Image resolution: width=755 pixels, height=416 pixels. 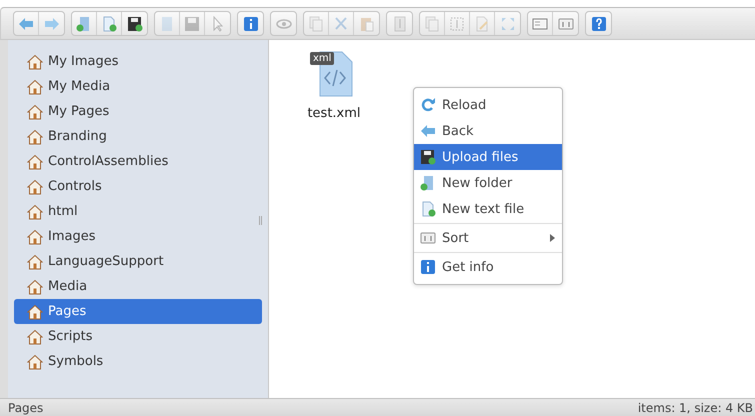 I want to click on help-icon, so click(x=598, y=24).